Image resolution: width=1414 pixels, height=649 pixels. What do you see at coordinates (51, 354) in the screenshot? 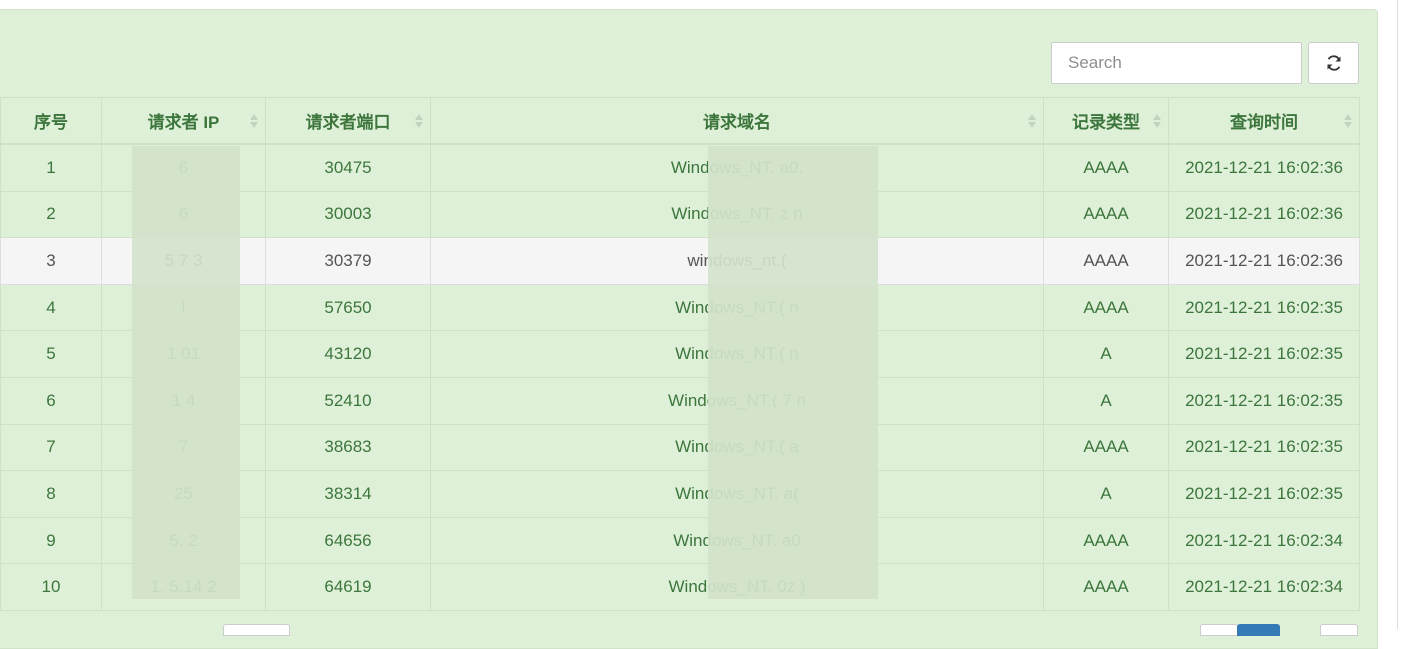
I see `cell-no: 5` at bounding box center [51, 354].